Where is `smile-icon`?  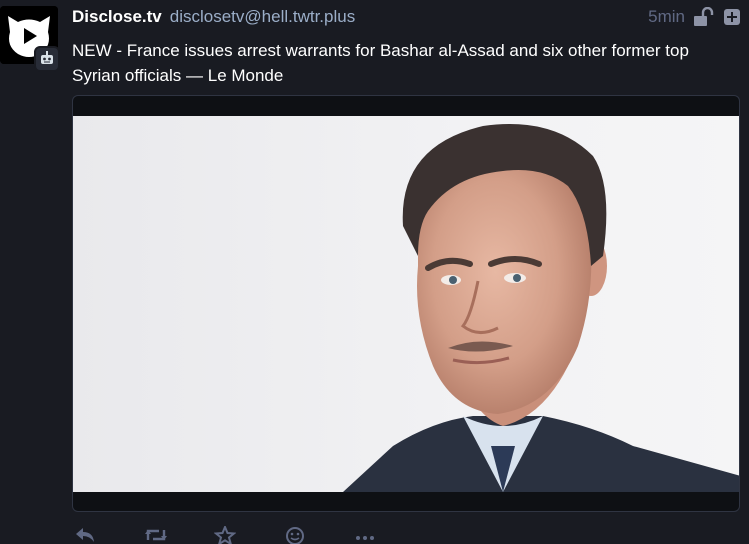
smile-icon is located at coordinates (295, 535).